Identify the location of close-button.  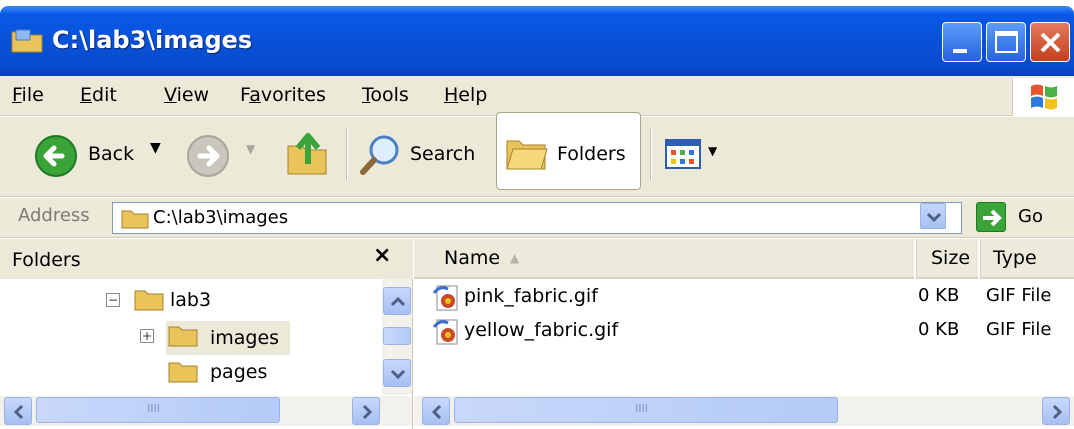
(1050, 42).